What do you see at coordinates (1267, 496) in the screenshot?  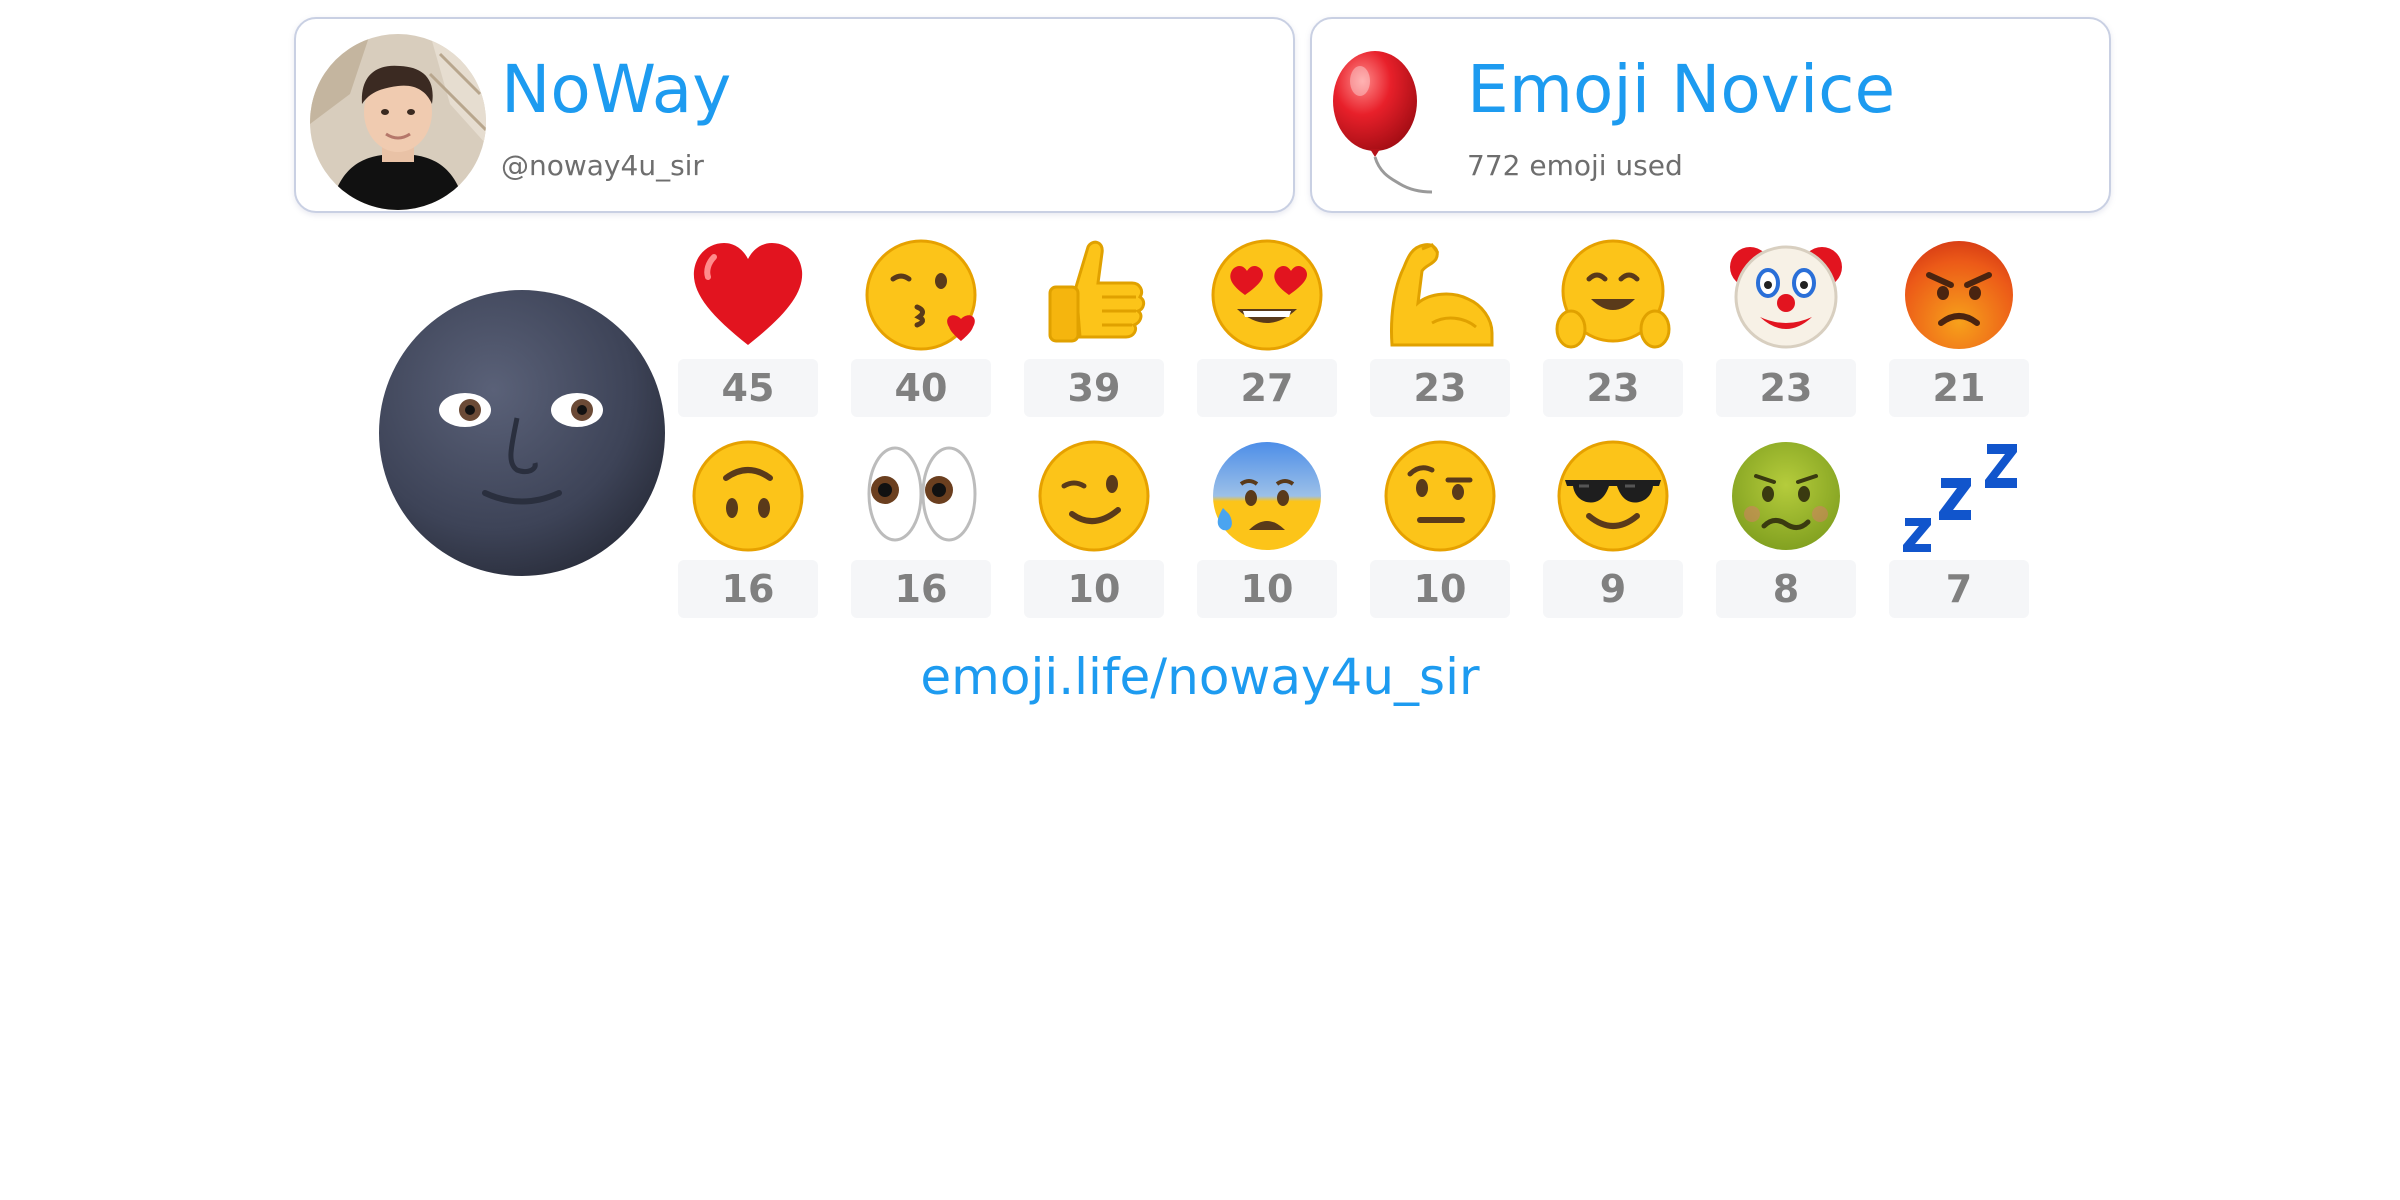 I see `anxious-sweat-face-icon` at bounding box center [1267, 496].